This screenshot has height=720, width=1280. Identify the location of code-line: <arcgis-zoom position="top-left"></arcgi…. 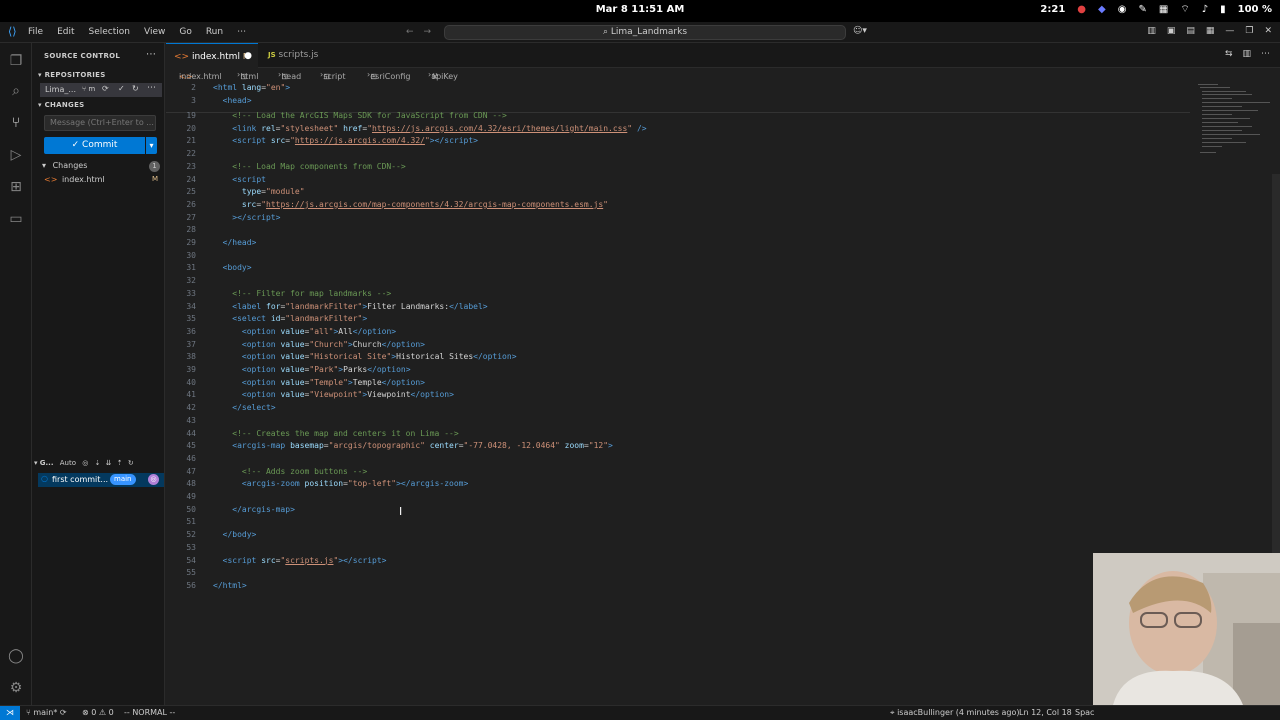
(340, 483).